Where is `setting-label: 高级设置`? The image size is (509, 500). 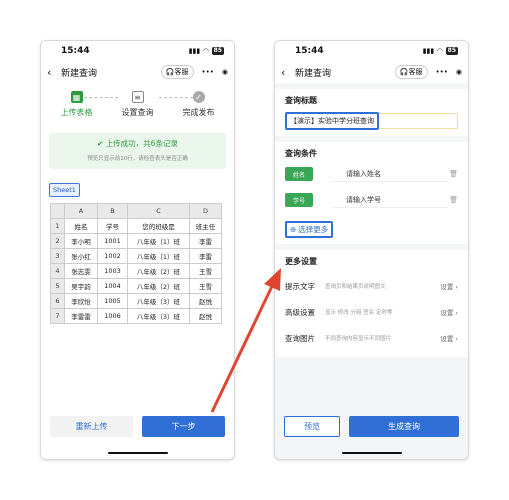
setting-label: 高级设置 is located at coordinates (300, 312).